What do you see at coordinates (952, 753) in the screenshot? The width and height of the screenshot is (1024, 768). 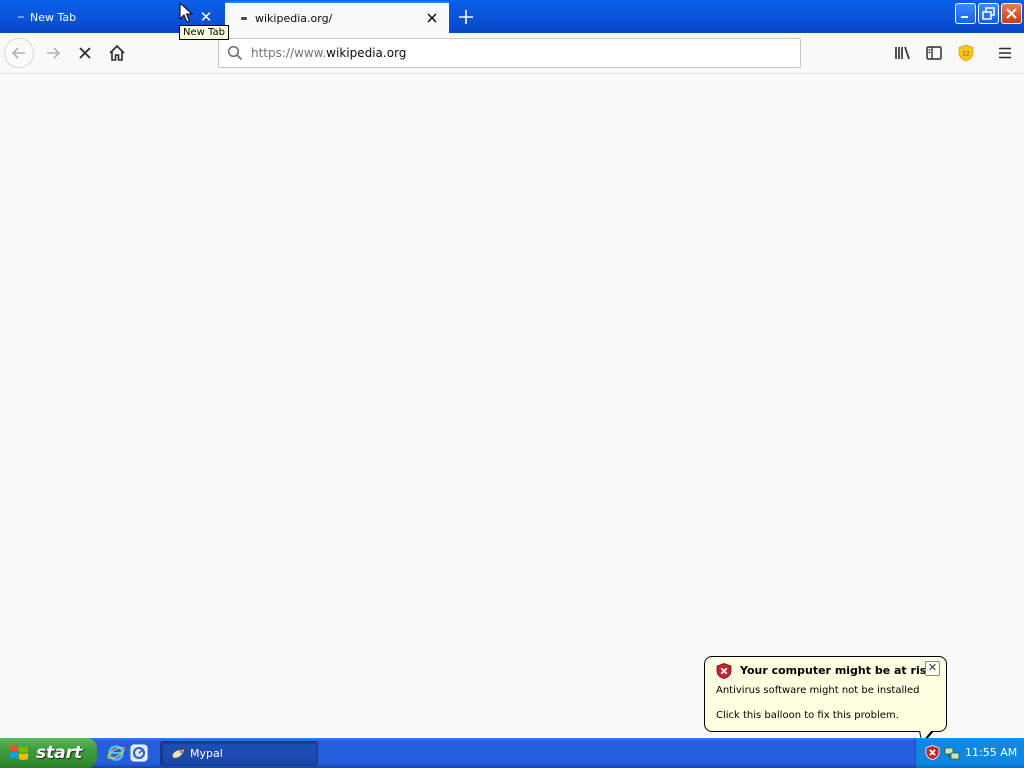 I see `network-connection-icon` at bounding box center [952, 753].